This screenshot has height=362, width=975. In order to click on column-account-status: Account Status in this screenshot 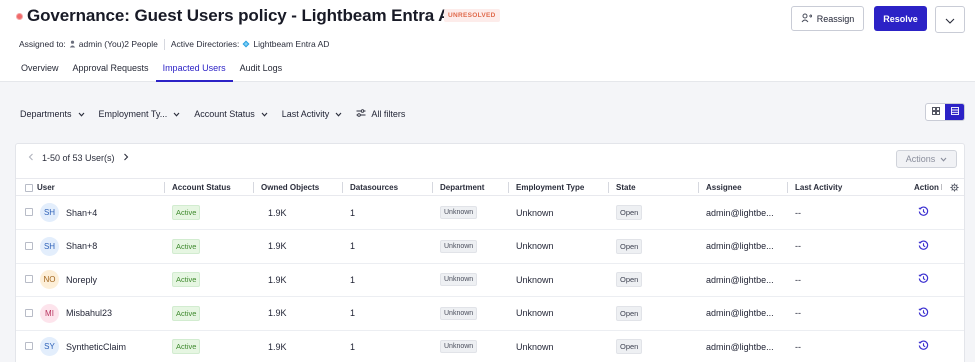, I will do `click(197, 187)`.